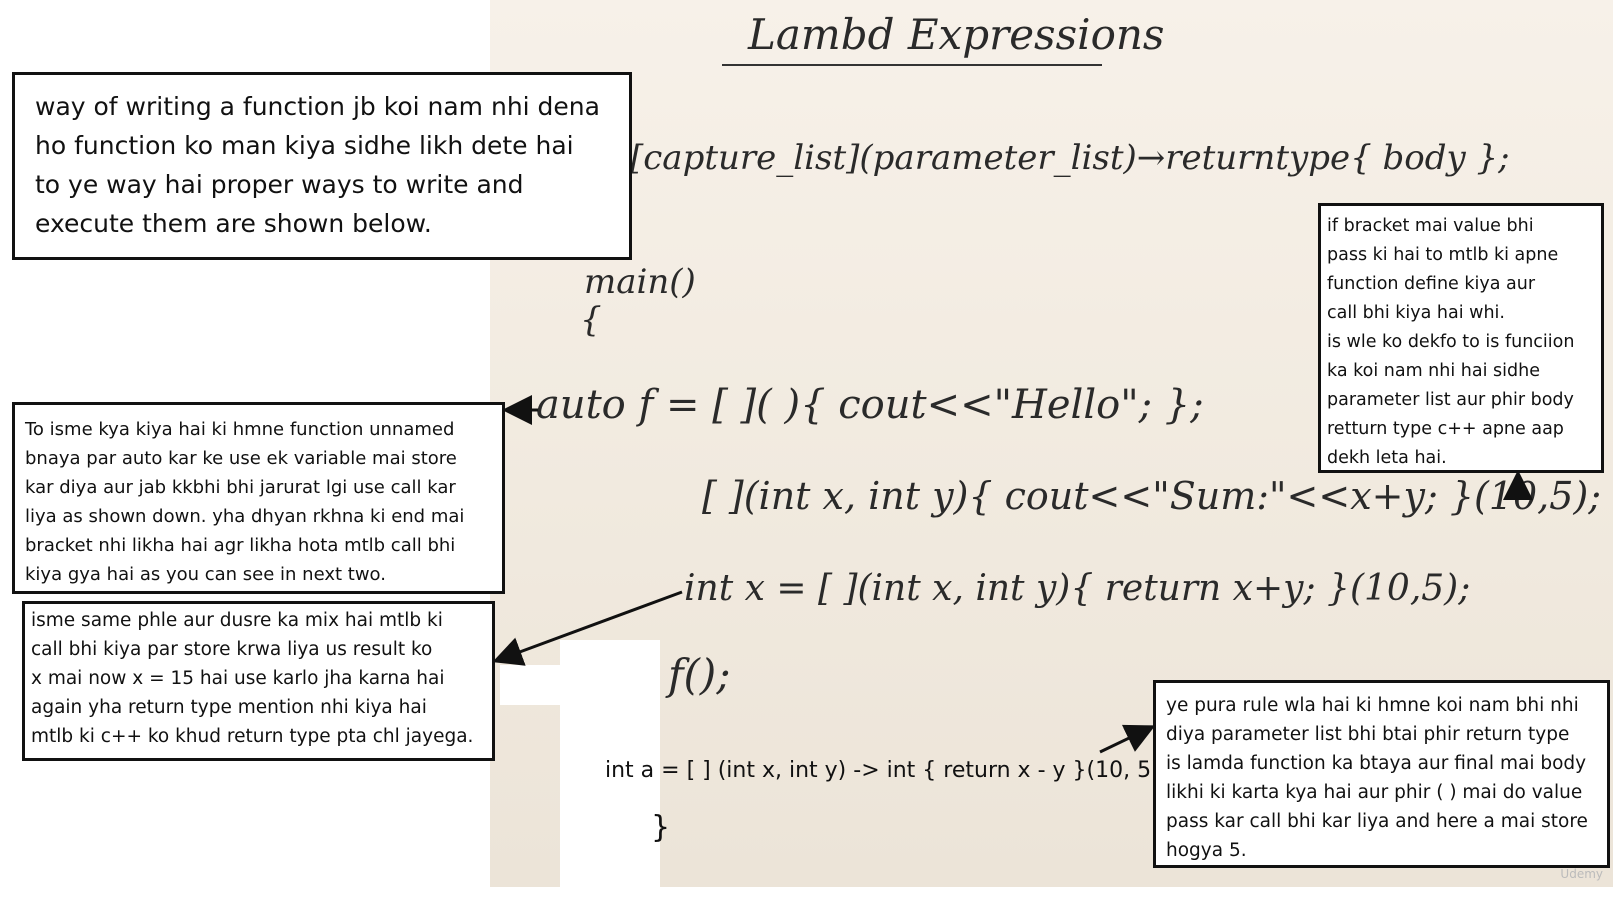  What do you see at coordinates (587, 628) in the screenshot?
I see `arrow-mix` at bounding box center [587, 628].